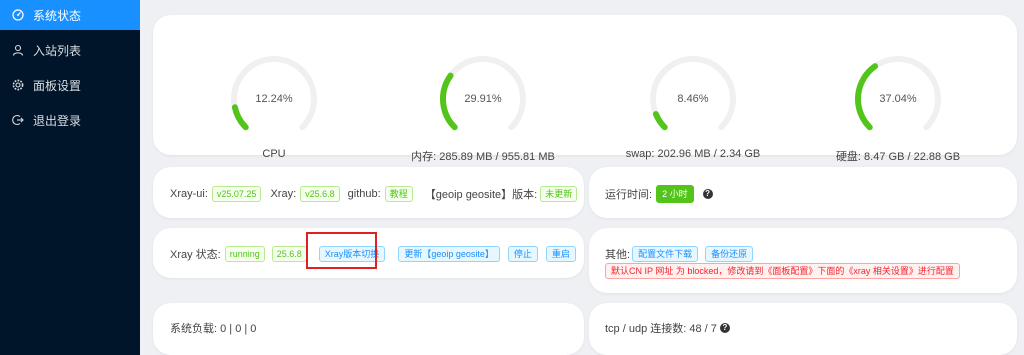  What do you see at coordinates (898, 99) in the screenshot?
I see `gauge-value: 37.04%` at bounding box center [898, 99].